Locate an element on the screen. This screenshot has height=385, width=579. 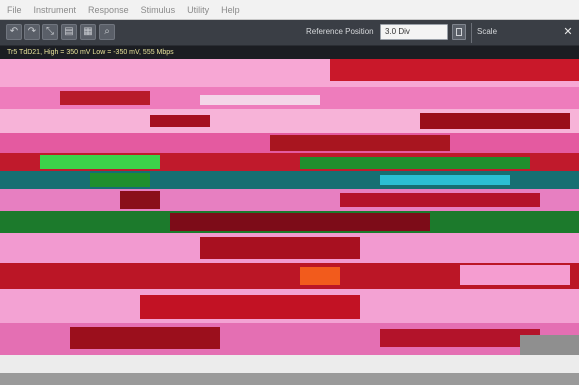
toolbar-divider is located at coordinates (471, 33).